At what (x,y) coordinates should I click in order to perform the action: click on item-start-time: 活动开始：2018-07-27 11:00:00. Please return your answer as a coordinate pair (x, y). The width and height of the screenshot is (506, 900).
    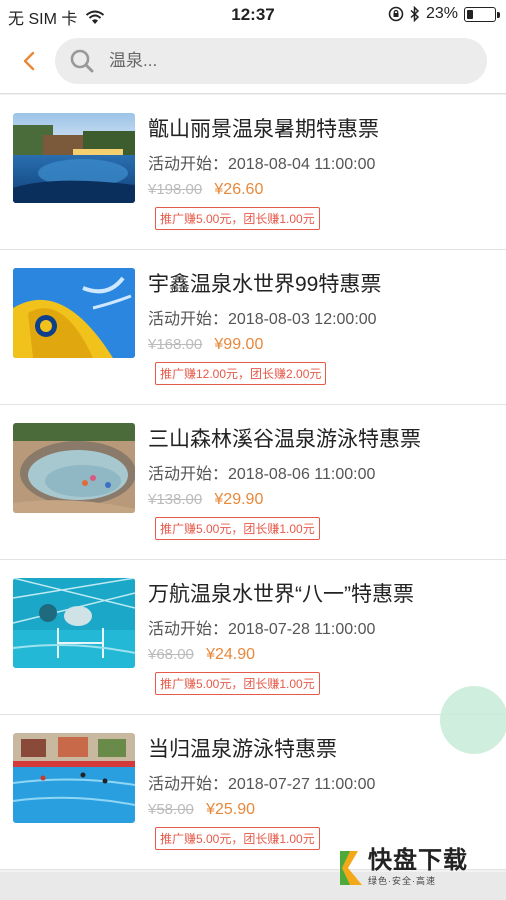
    Looking at the image, I should click on (262, 784).